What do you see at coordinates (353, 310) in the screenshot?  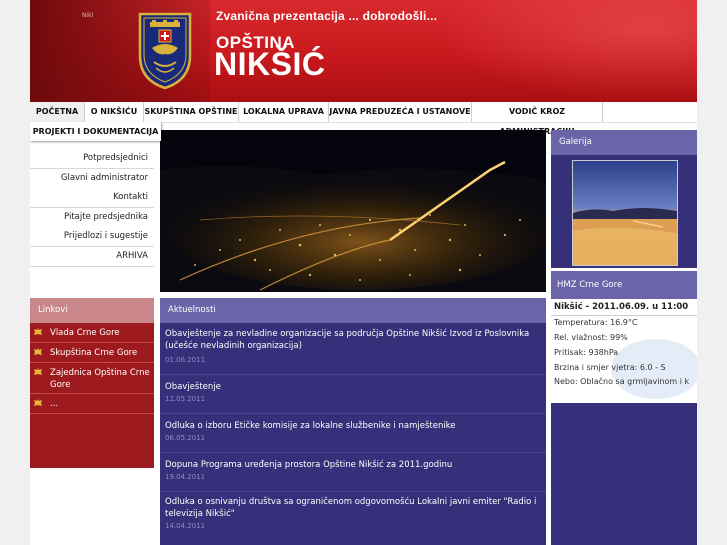 I see `news-heading: Aktuelnosti` at bounding box center [353, 310].